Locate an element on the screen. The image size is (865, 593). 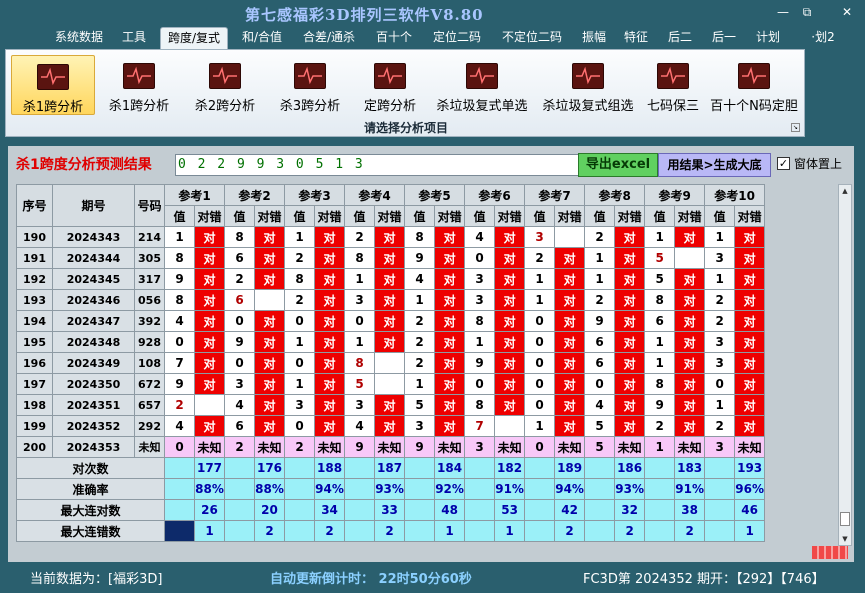
stat-label: 最大连错数 is located at coordinates (90, 531).